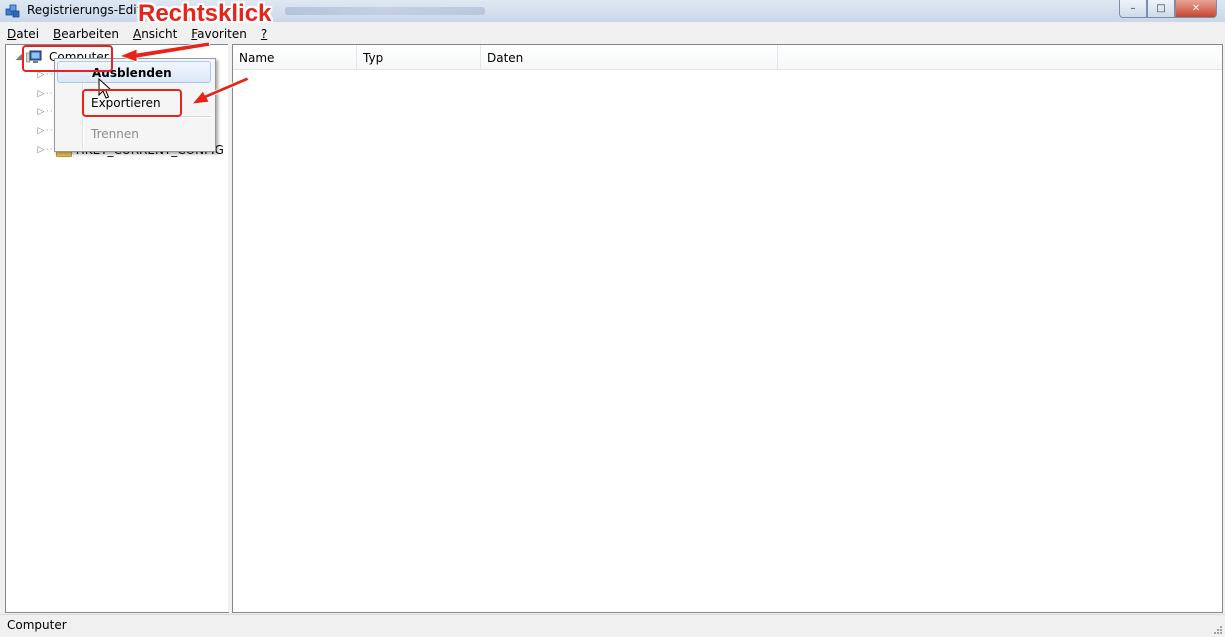  I want to click on status-bar: Computer, so click(612, 625).